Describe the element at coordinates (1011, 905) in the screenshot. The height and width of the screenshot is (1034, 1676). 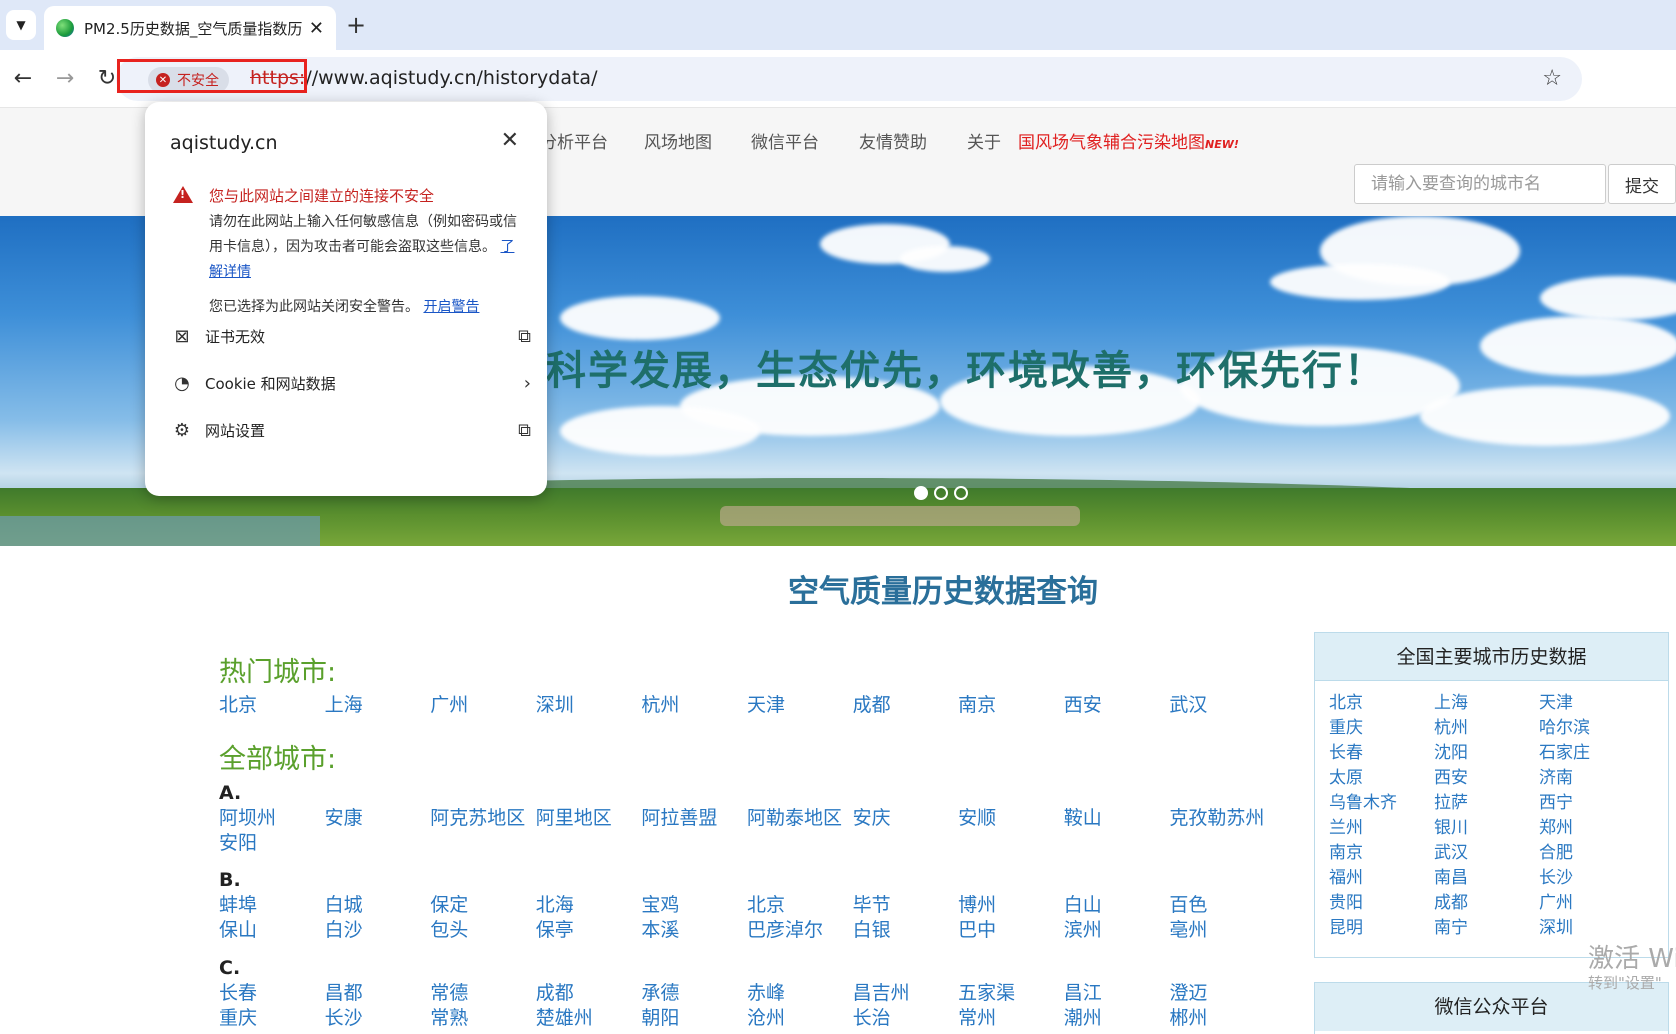
I see `city-link: 博州` at that location.